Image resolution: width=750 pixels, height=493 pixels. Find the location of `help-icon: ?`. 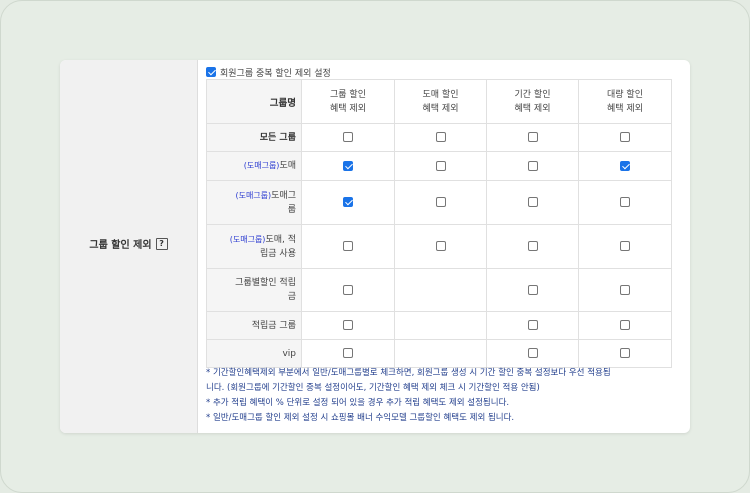

help-icon: ? is located at coordinates (161, 243).